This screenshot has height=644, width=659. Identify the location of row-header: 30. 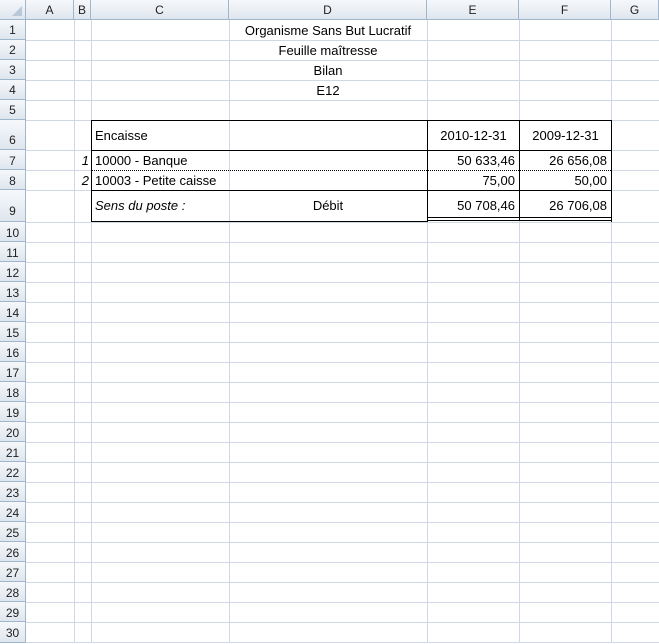
(13, 632).